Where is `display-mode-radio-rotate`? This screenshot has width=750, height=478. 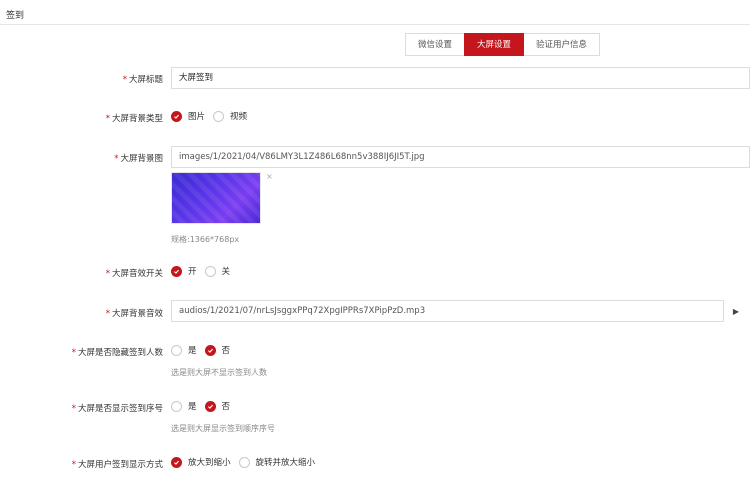 display-mode-radio-rotate is located at coordinates (244, 462).